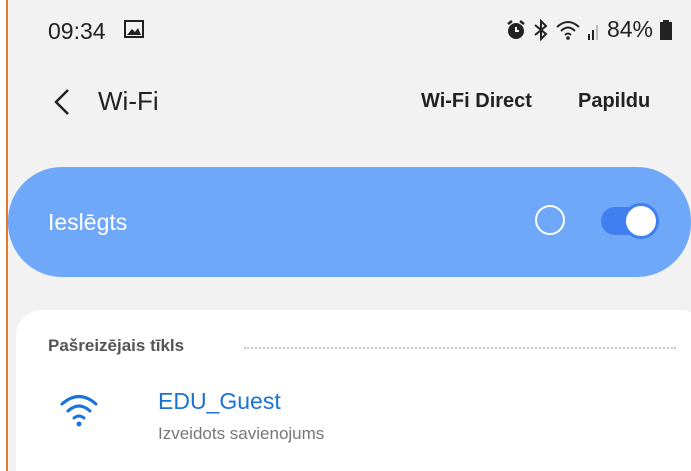  What do you see at coordinates (219, 401) in the screenshot?
I see `network-ssid: EDU_Guest` at bounding box center [219, 401].